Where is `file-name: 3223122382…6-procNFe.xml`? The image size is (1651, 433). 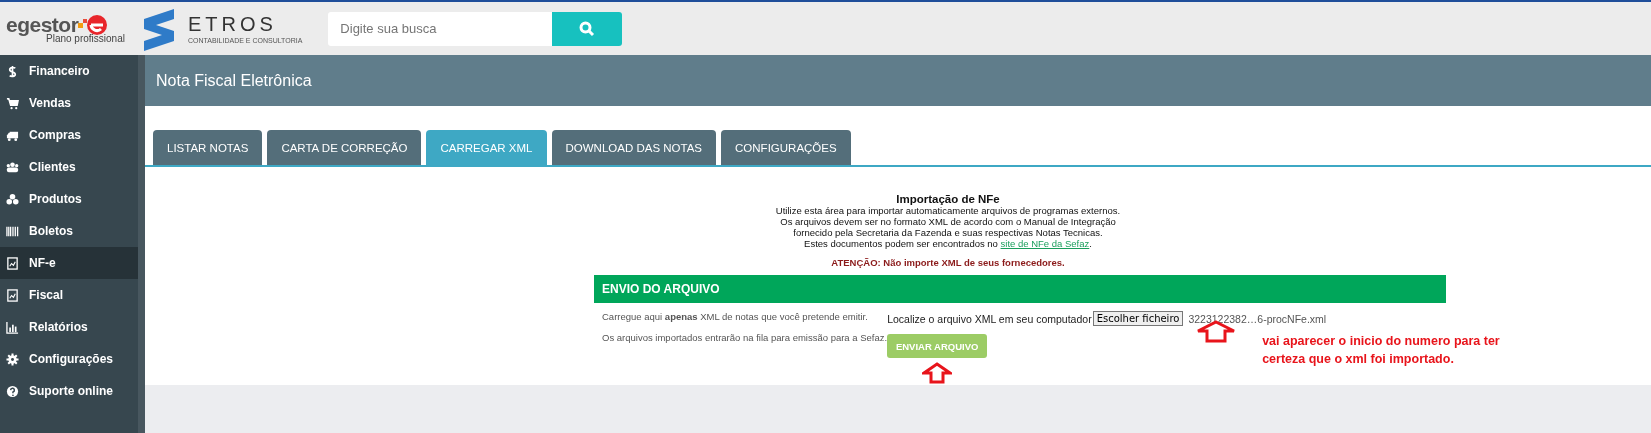 file-name: 3223122382…6-procNFe.xml is located at coordinates (1257, 318).